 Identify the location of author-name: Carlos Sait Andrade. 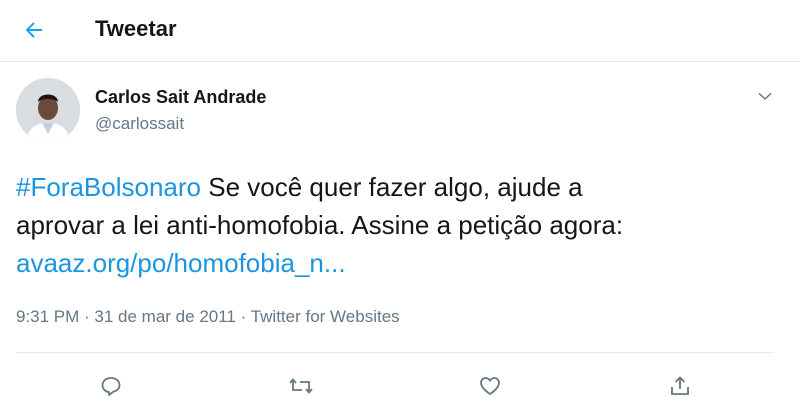
(180, 97).